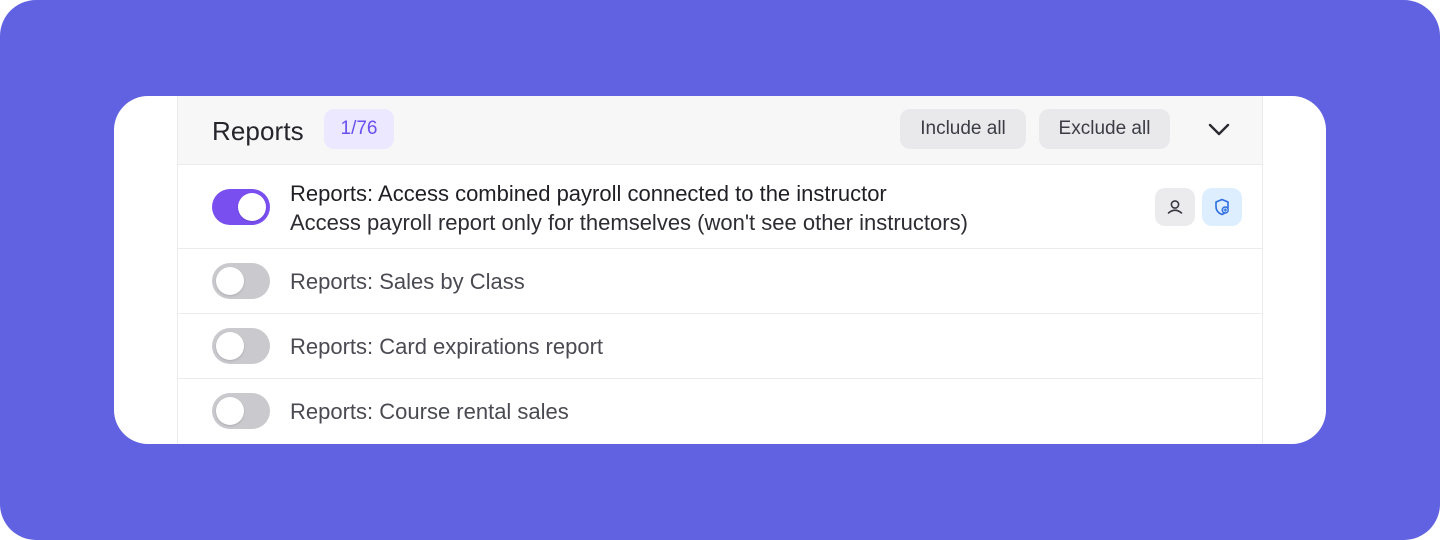 This screenshot has height=540, width=1440. I want to click on exclude-all-button: Exclude all, so click(1104, 129).